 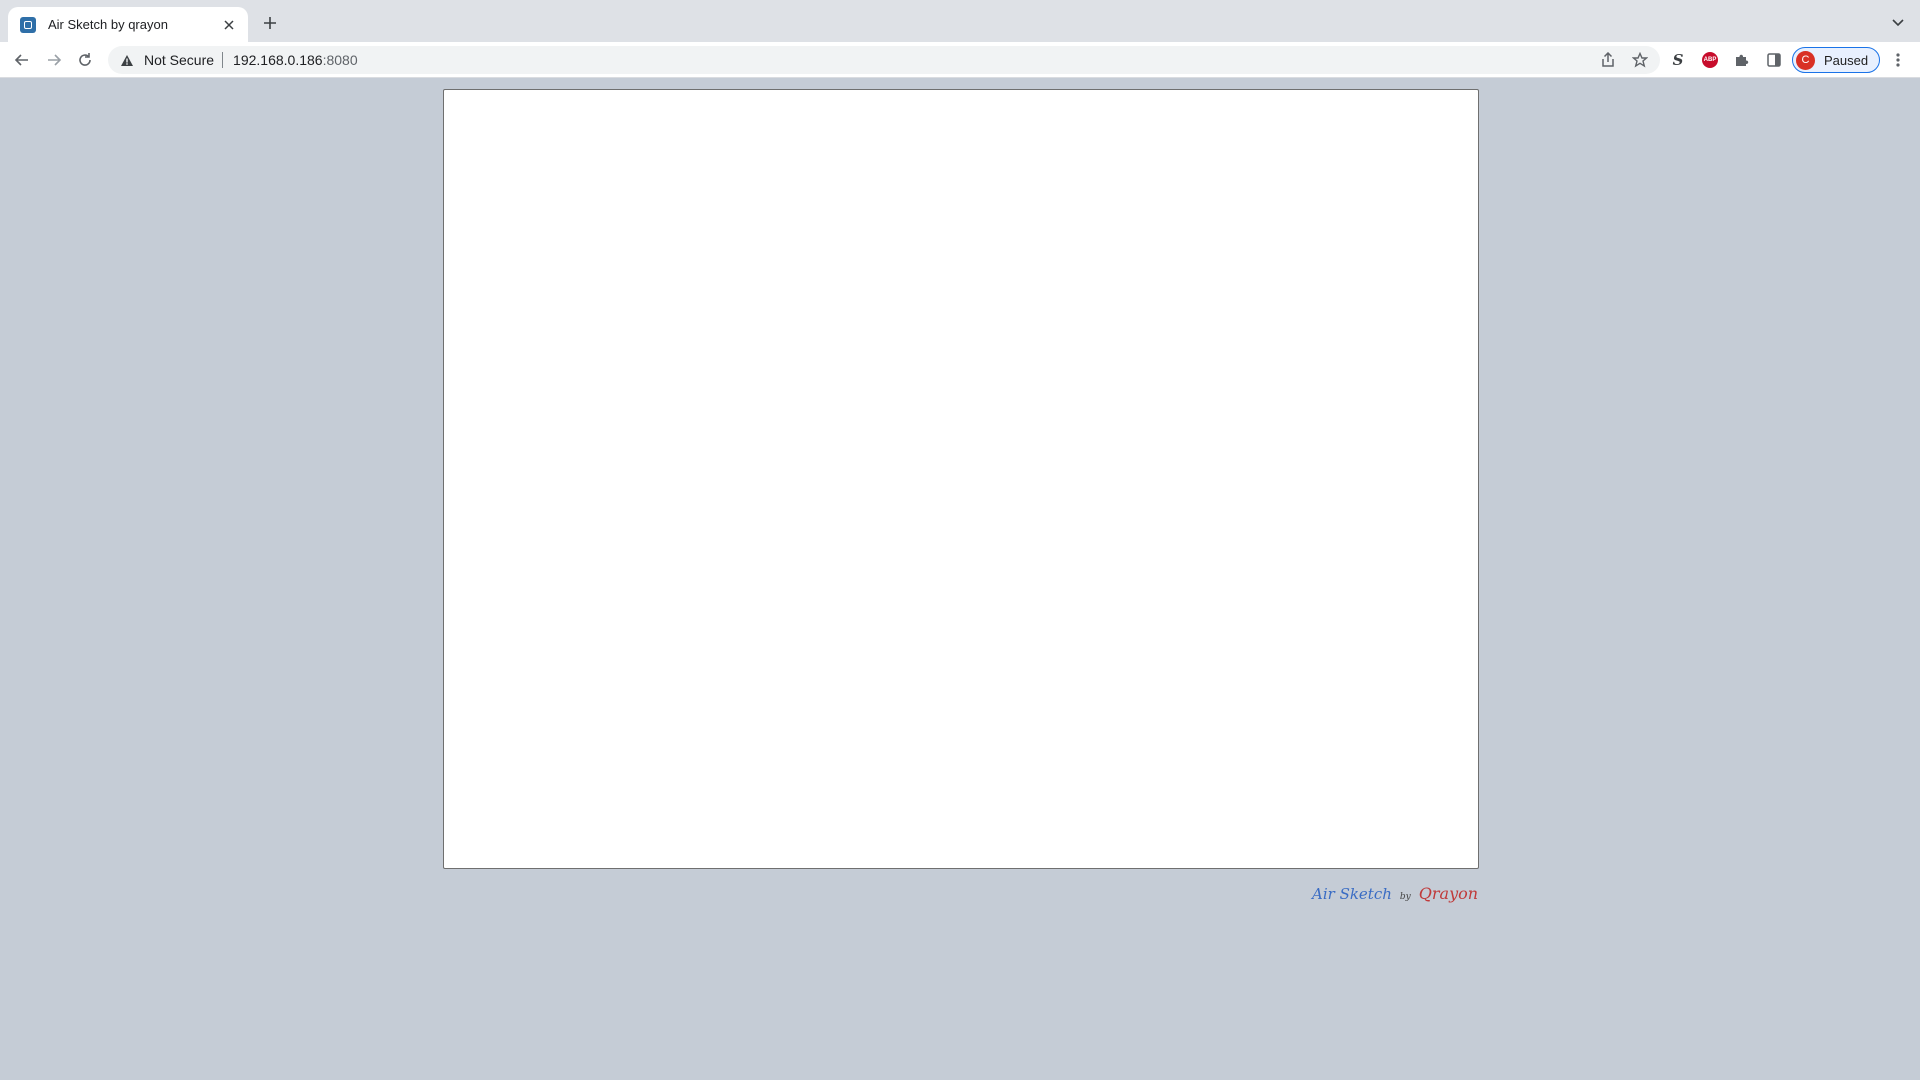 What do you see at coordinates (1805, 60) in the screenshot?
I see `avatar: C` at bounding box center [1805, 60].